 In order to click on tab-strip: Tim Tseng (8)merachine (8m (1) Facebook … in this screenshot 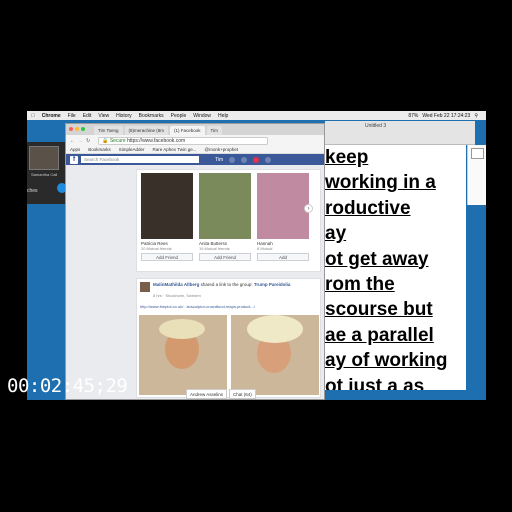, I will do `click(195, 129)`.